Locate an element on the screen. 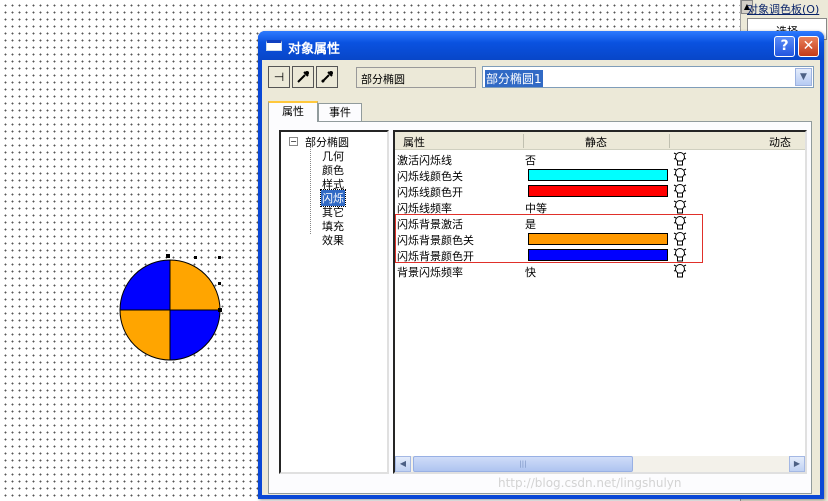  scroll-left-icon: ◀ is located at coordinates (403, 464).